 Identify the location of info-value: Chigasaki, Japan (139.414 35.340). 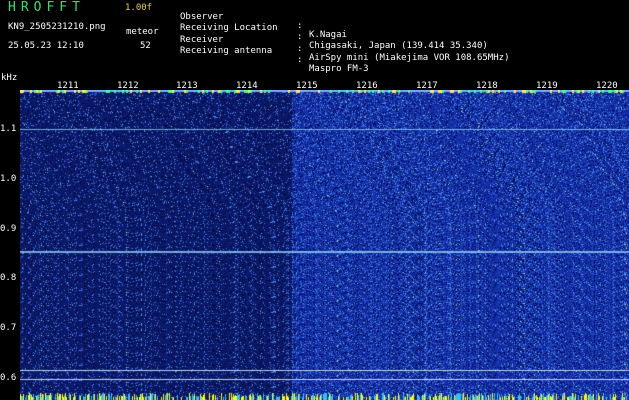
(398, 46).